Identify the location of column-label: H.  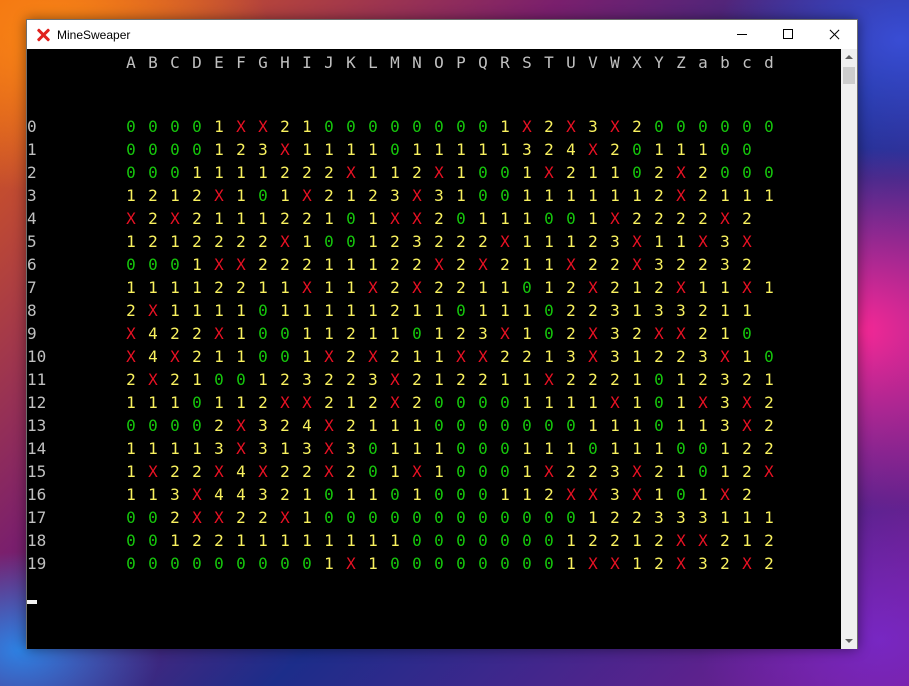
(285, 62).